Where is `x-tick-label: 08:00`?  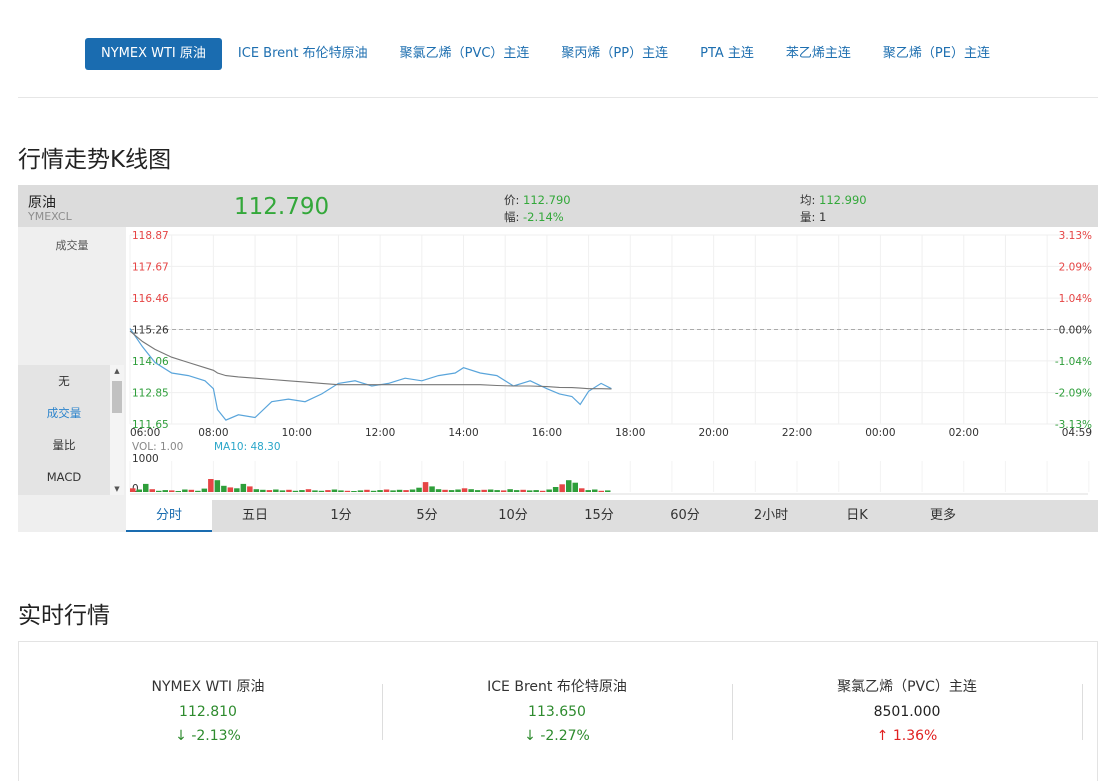 x-tick-label: 08:00 is located at coordinates (213, 433).